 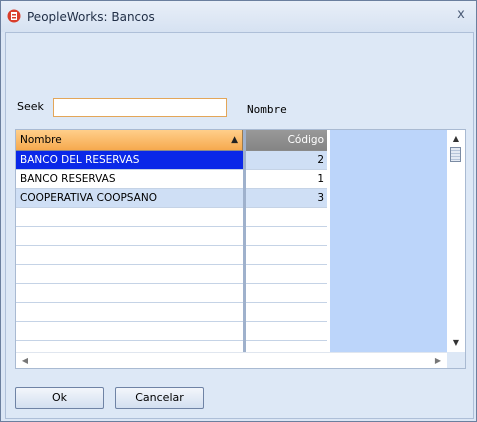 What do you see at coordinates (438, 360) in the screenshot?
I see `scroll-right-icon: ▶` at bounding box center [438, 360].